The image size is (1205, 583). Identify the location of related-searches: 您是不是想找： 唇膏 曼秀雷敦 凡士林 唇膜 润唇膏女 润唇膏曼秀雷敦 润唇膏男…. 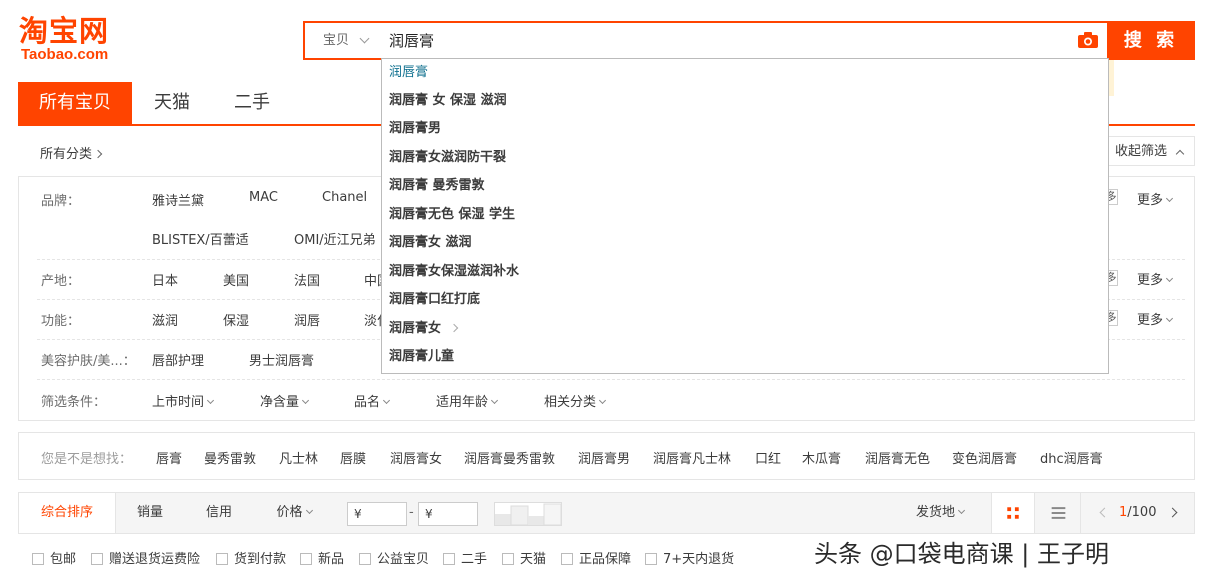
(606, 456).